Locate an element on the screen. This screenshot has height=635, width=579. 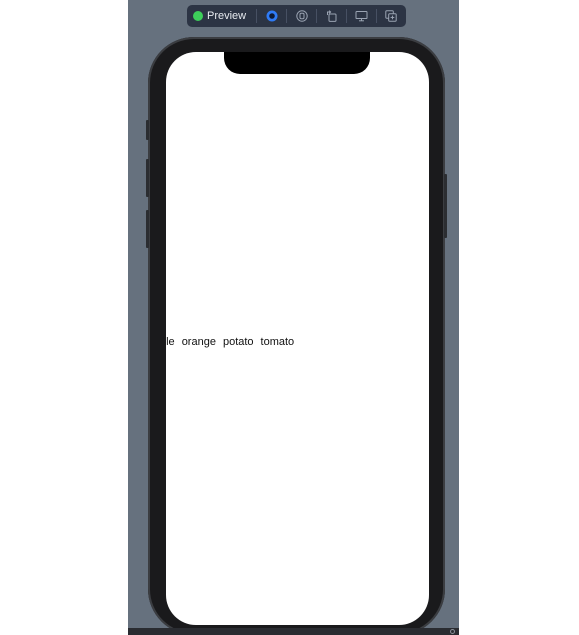
duplicate-preview-button is located at coordinates (391, 16).